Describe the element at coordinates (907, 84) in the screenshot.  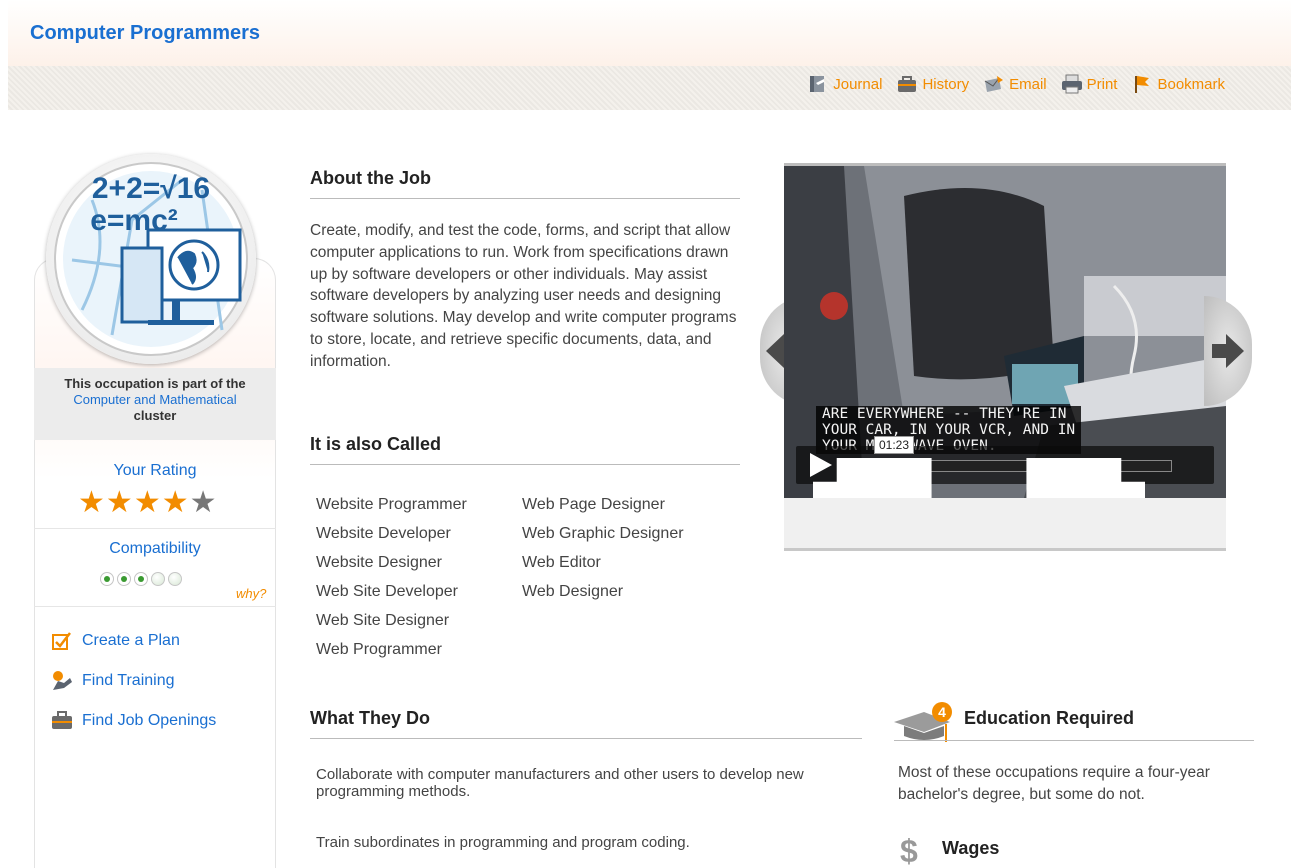
I see `history-icon` at that location.